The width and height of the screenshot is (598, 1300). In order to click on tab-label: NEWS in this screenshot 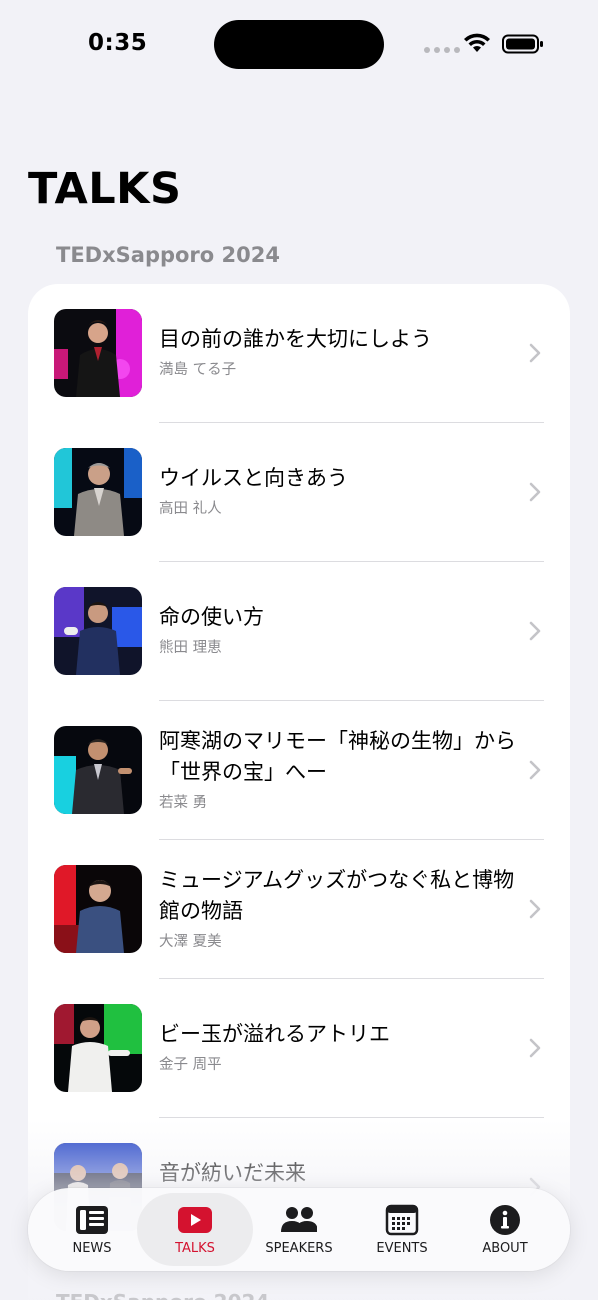, I will do `click(92, 1248)`.